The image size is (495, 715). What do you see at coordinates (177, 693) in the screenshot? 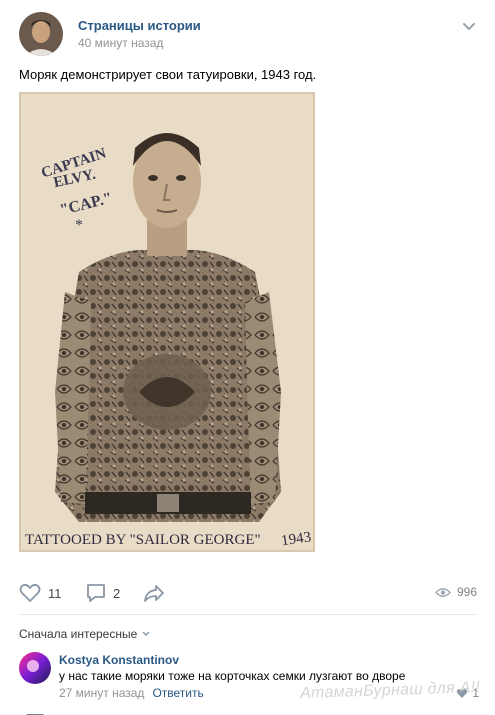
I see `reply-link: Ответить` at bounding box center [177, 693].